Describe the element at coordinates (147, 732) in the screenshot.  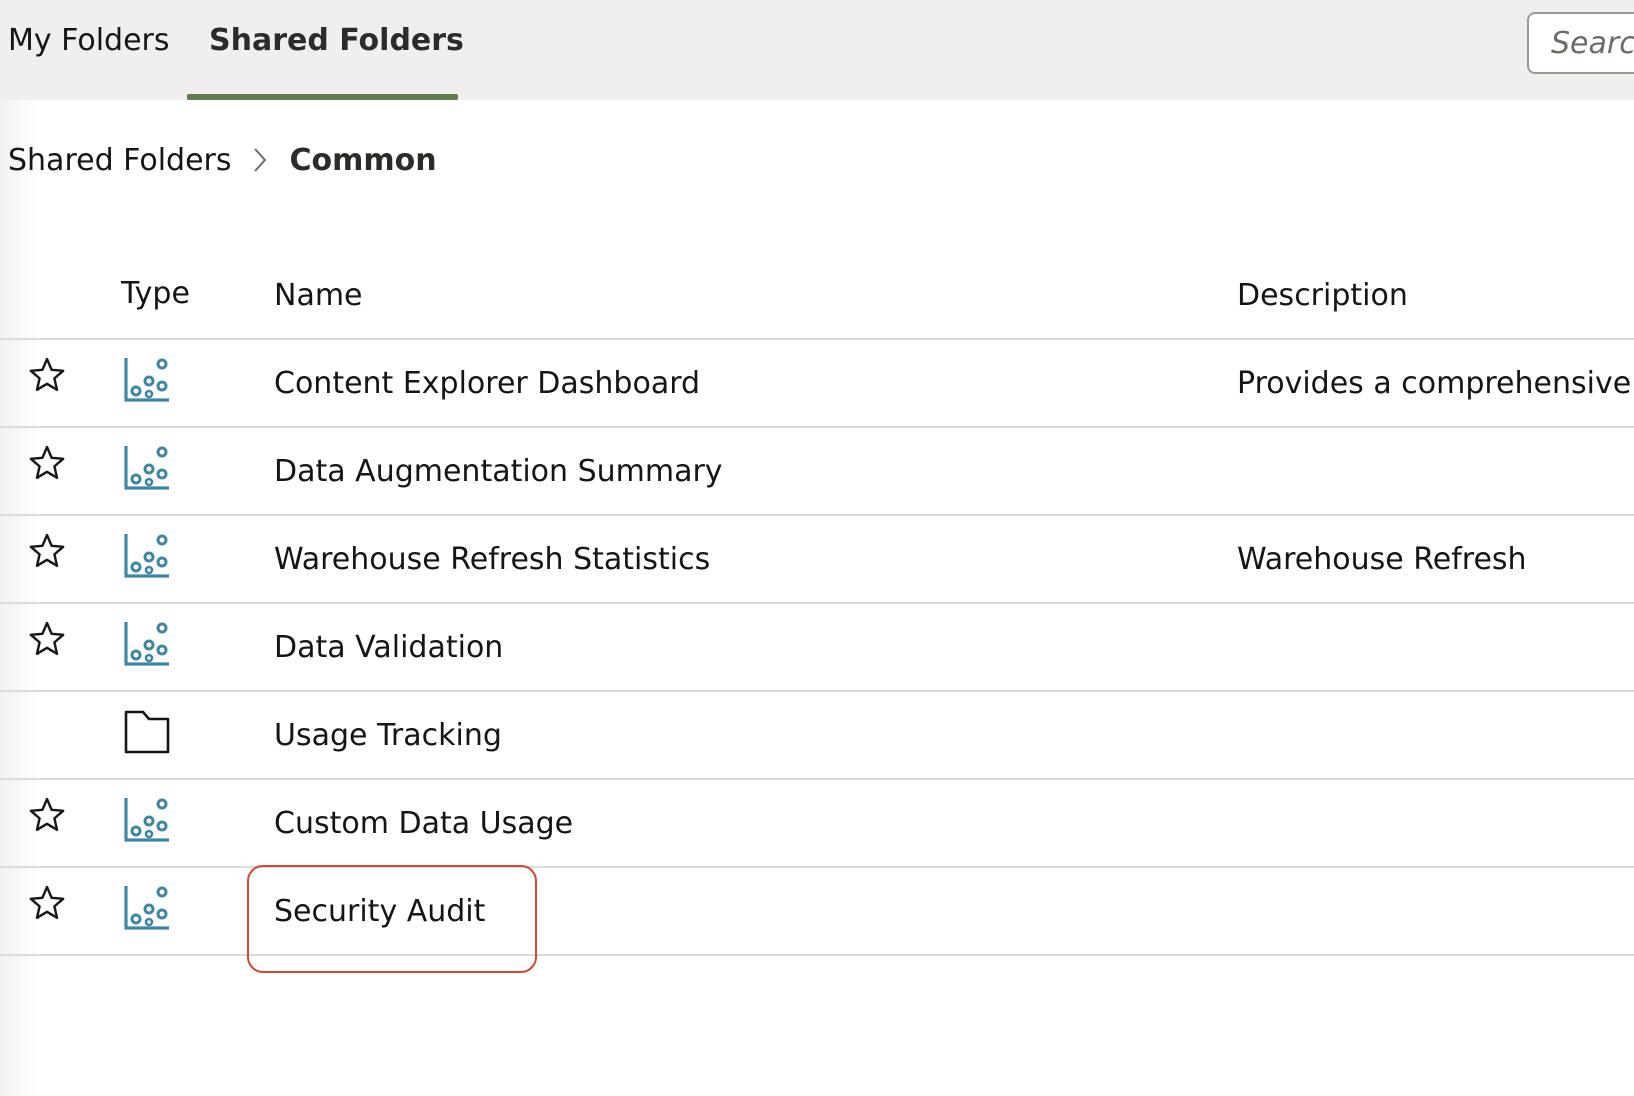
I see `folder-icon` at that location.